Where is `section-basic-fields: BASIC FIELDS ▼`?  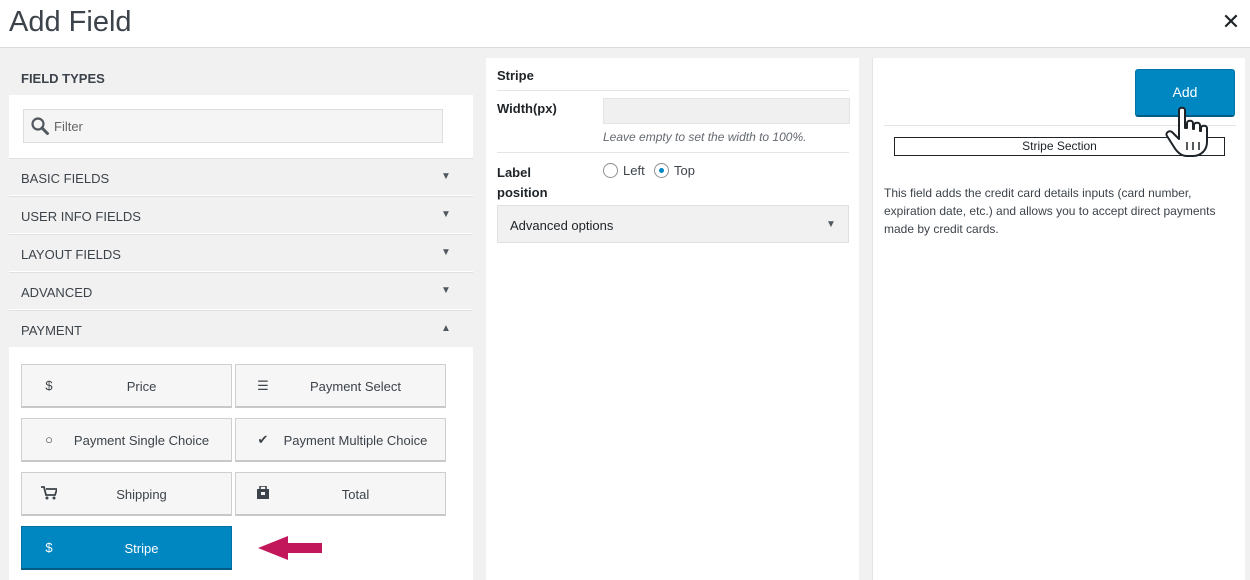 section-basic-fields: BASIC FIELDS ▼ is located at coordinates (241, 176).